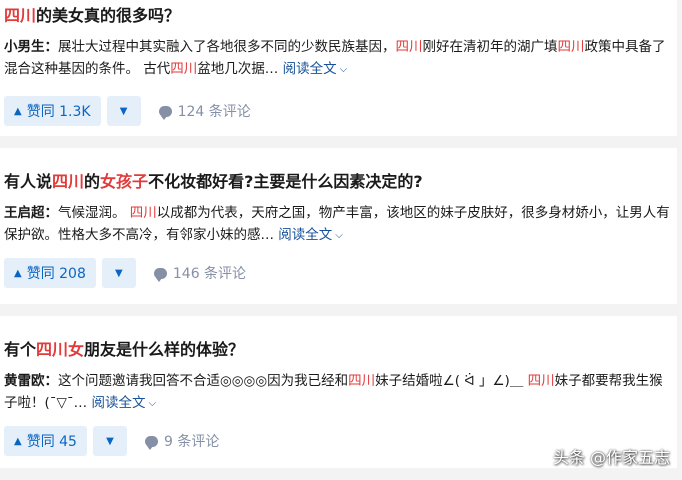  What do you see at coordinates (338, 111) in the screenshot?
I see `action-bar: ▲ 赞同 1.3K ▼ 124 条评论` at bounding box center [338, 111].